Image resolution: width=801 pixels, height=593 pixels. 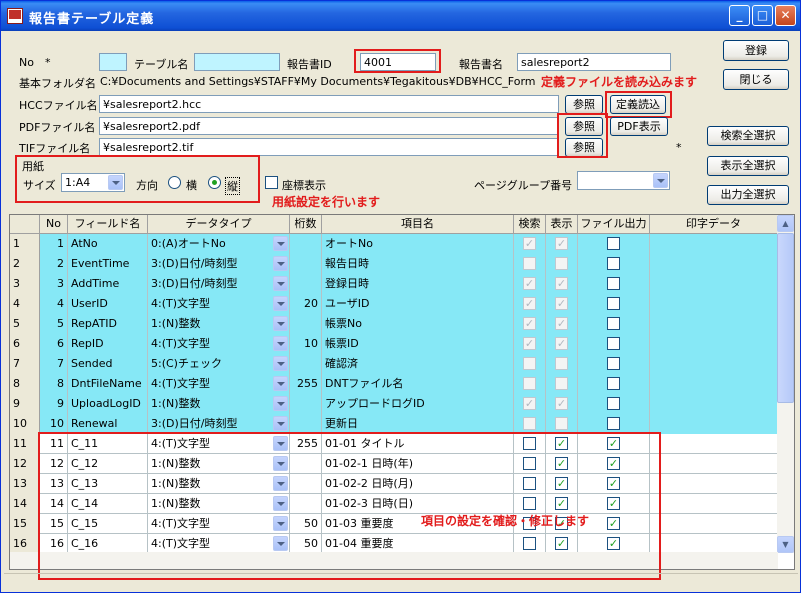 I want to click on column-header: 検索, so click(x=530, y=224).